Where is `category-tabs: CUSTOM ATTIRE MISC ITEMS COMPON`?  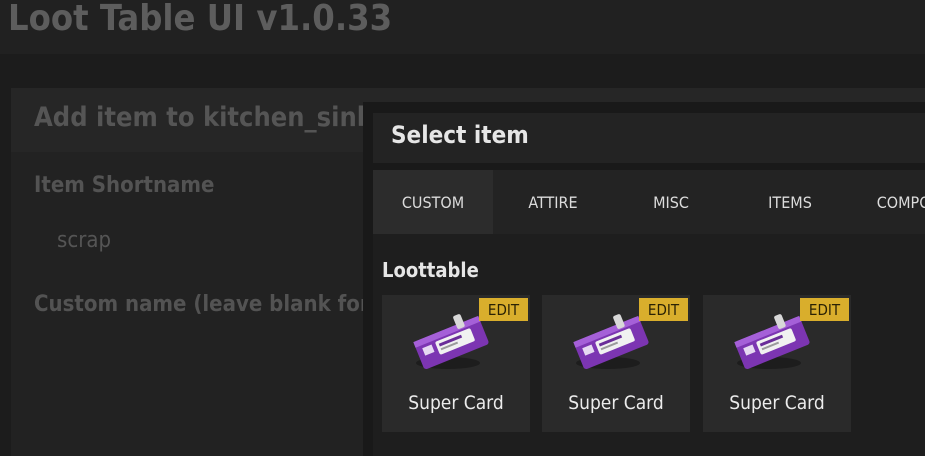 category-tabs: CUSTOM ATTIRE MISC ITEMS COMPON is located at coordinates (649, 202).